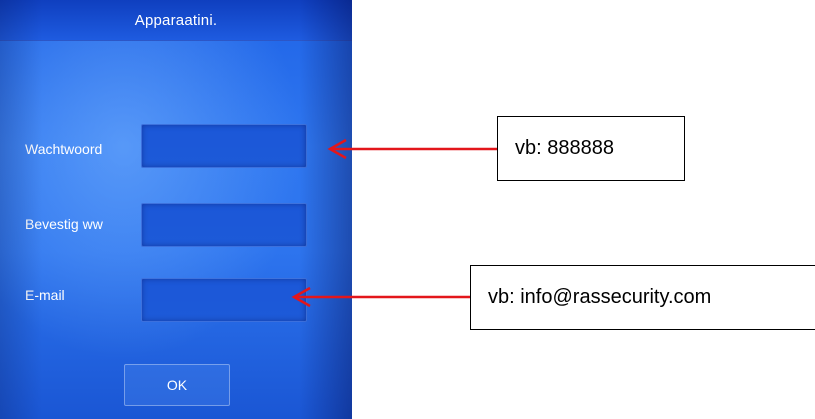 Image resolution: width=815 pixels, height=419 pixels. What do you see at coordinates (380, 297) in the screenshot?
I see `email-arrow` at bounding box center [380, 297].